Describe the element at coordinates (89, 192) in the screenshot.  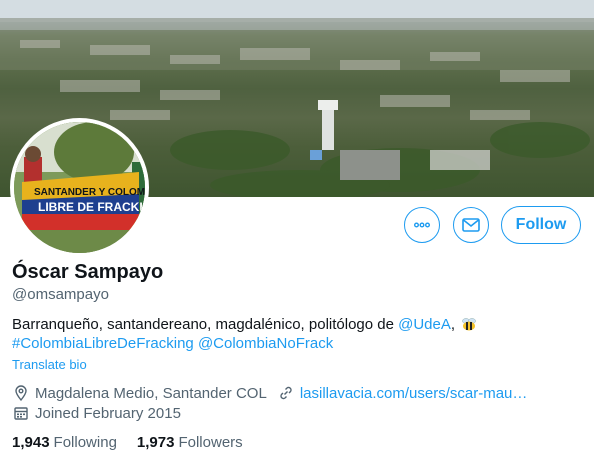
I see `svg-text: SANTANDER Y COLOMBIA` at that location.